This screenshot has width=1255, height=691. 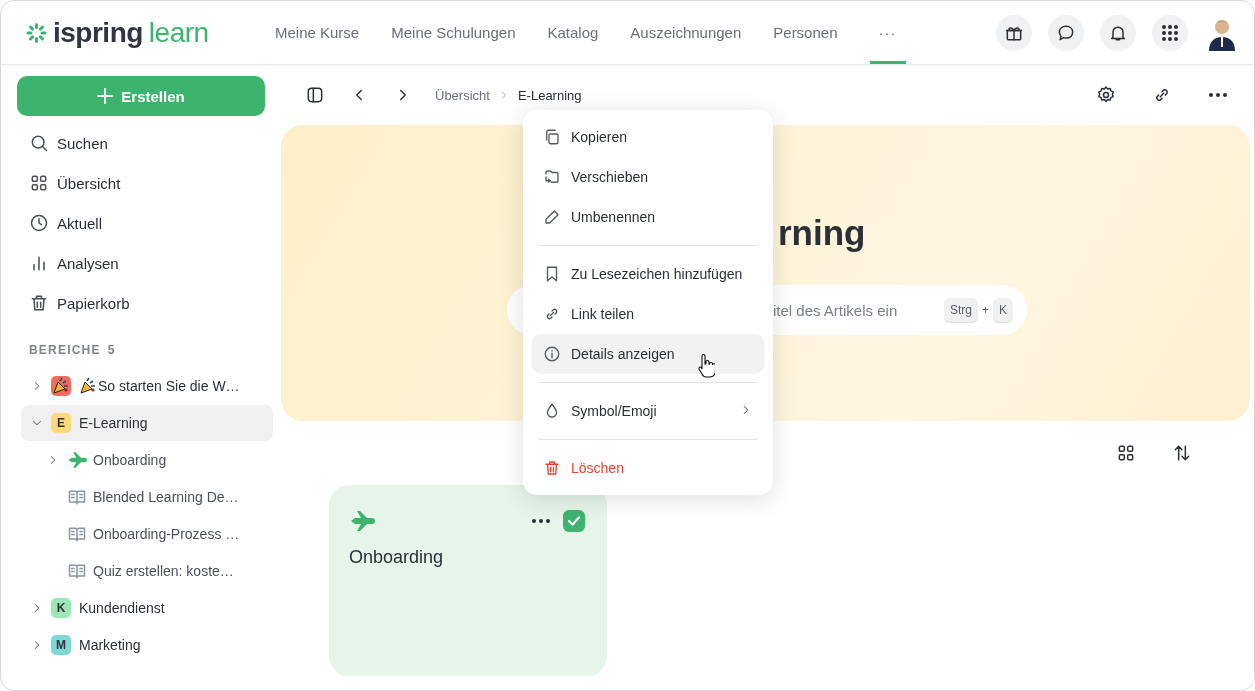 What do you see at coordinates (468, 580) in the screenshot?
I see `course-card: Onboarding` at bounding box center [468, 580].